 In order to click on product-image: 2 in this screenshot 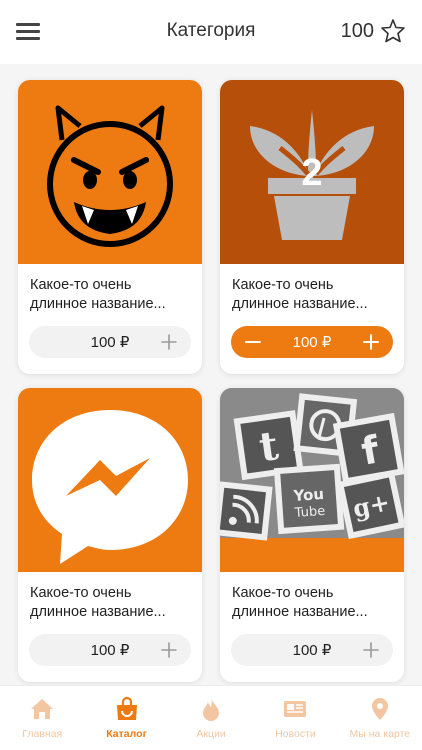, I will do `click(312, 172)`.